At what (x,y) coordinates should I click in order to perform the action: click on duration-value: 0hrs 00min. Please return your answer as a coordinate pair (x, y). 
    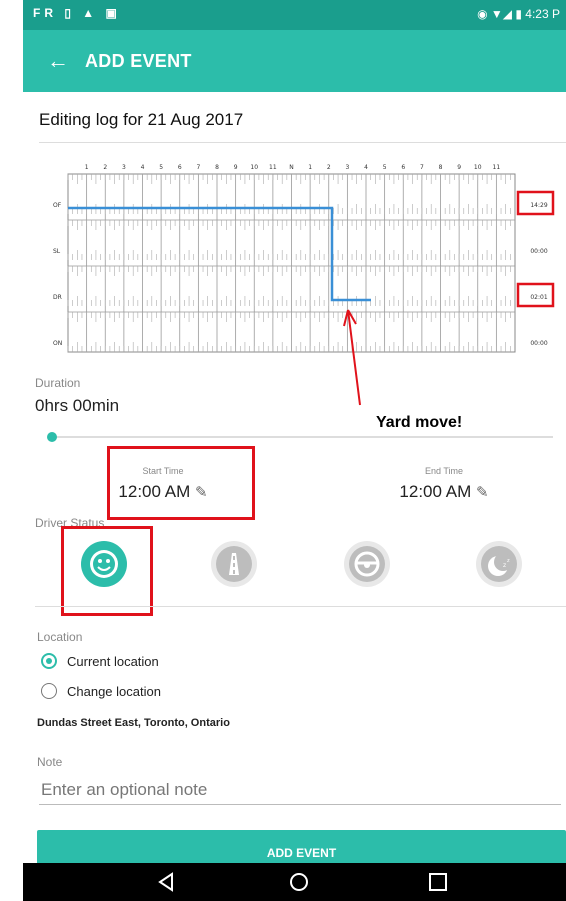
    Looking at the image, I should click on (77, 405).